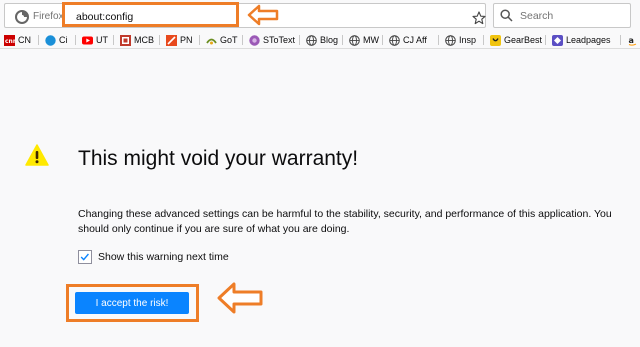 The height and width of the screenshot is (347, 640). I want to click on bookmark-ci: Ci, so click(56, 40).